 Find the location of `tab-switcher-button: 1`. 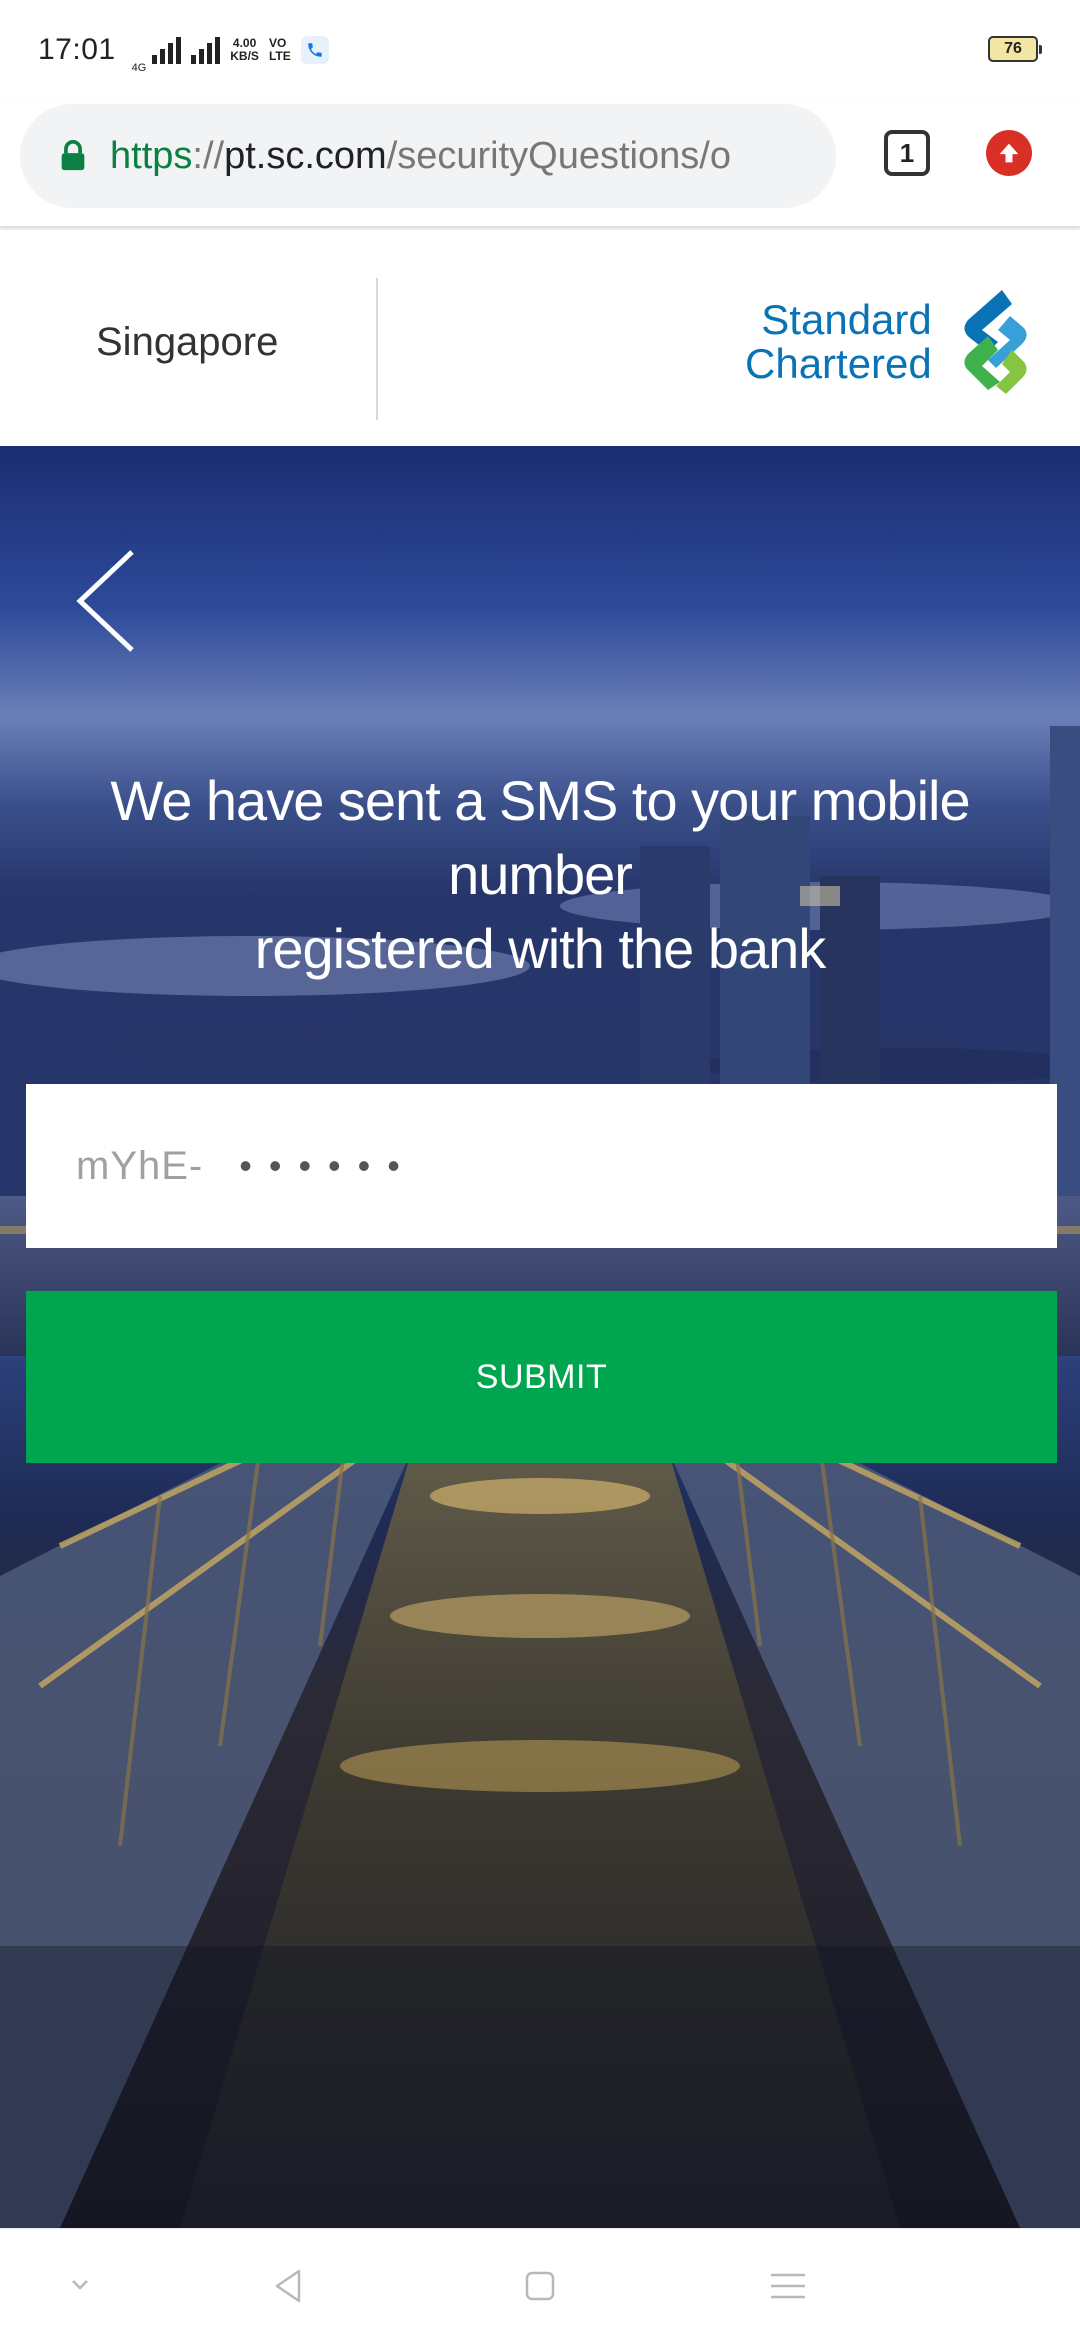

tab-switcher-button: 1 is located at coordinates (907, 153).